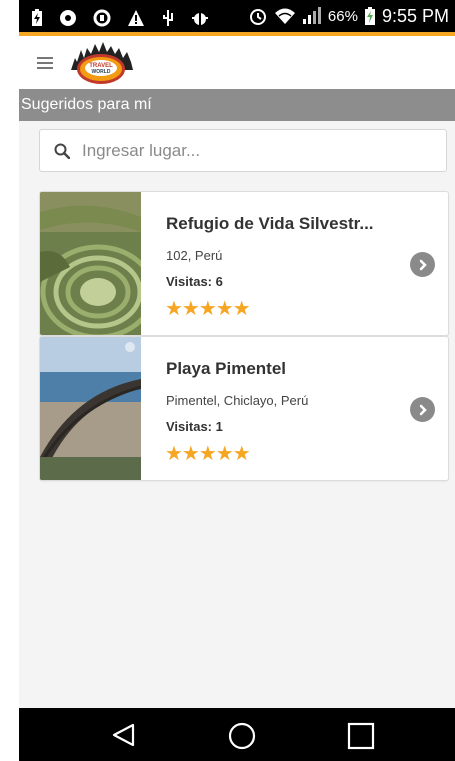  I want to click on battery-charging-icon, so click(37, 18).